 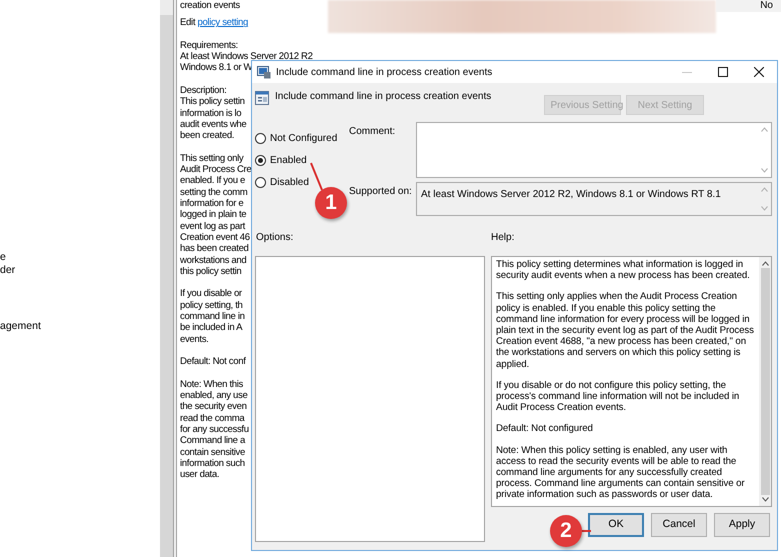 What do you see at coordinates (212, 418) in the screenshot?
I see `description-line: read the comma` at bounding box center [212, 418].